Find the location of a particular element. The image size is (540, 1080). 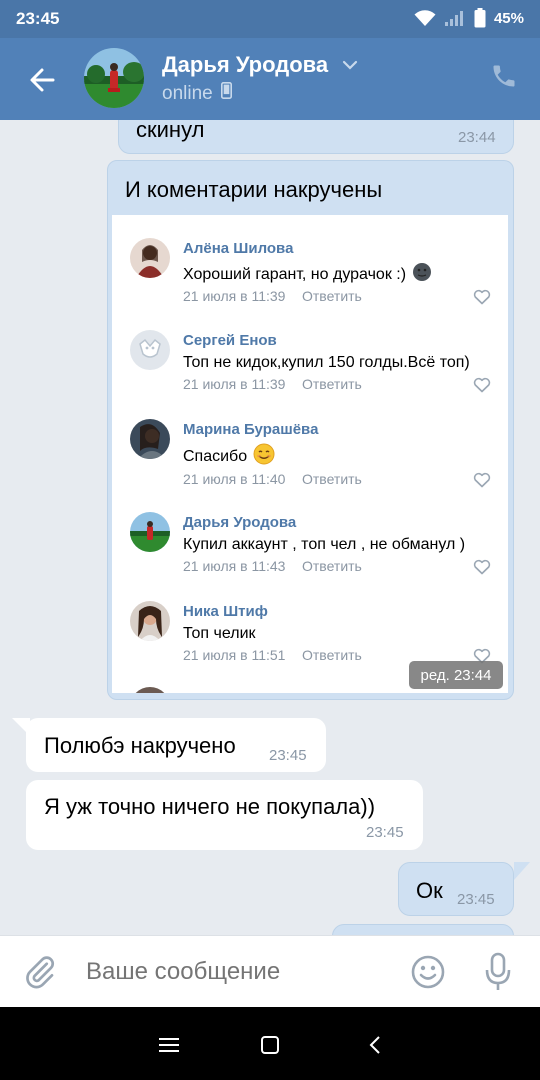

comment-text-value: Топ не кидок,купил 150 голды.Всё топ) is located at coordinates (326, 362).